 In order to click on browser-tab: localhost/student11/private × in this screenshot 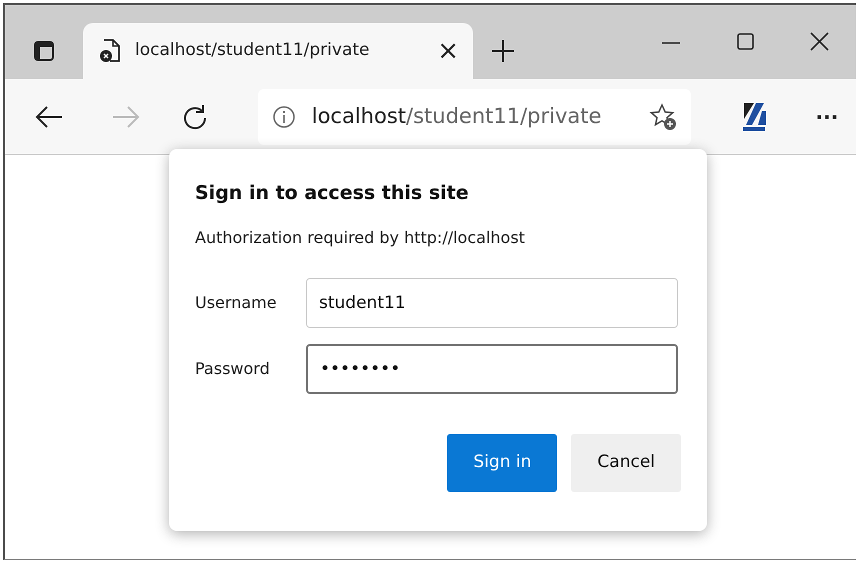, I will do `click(278, 51)`.